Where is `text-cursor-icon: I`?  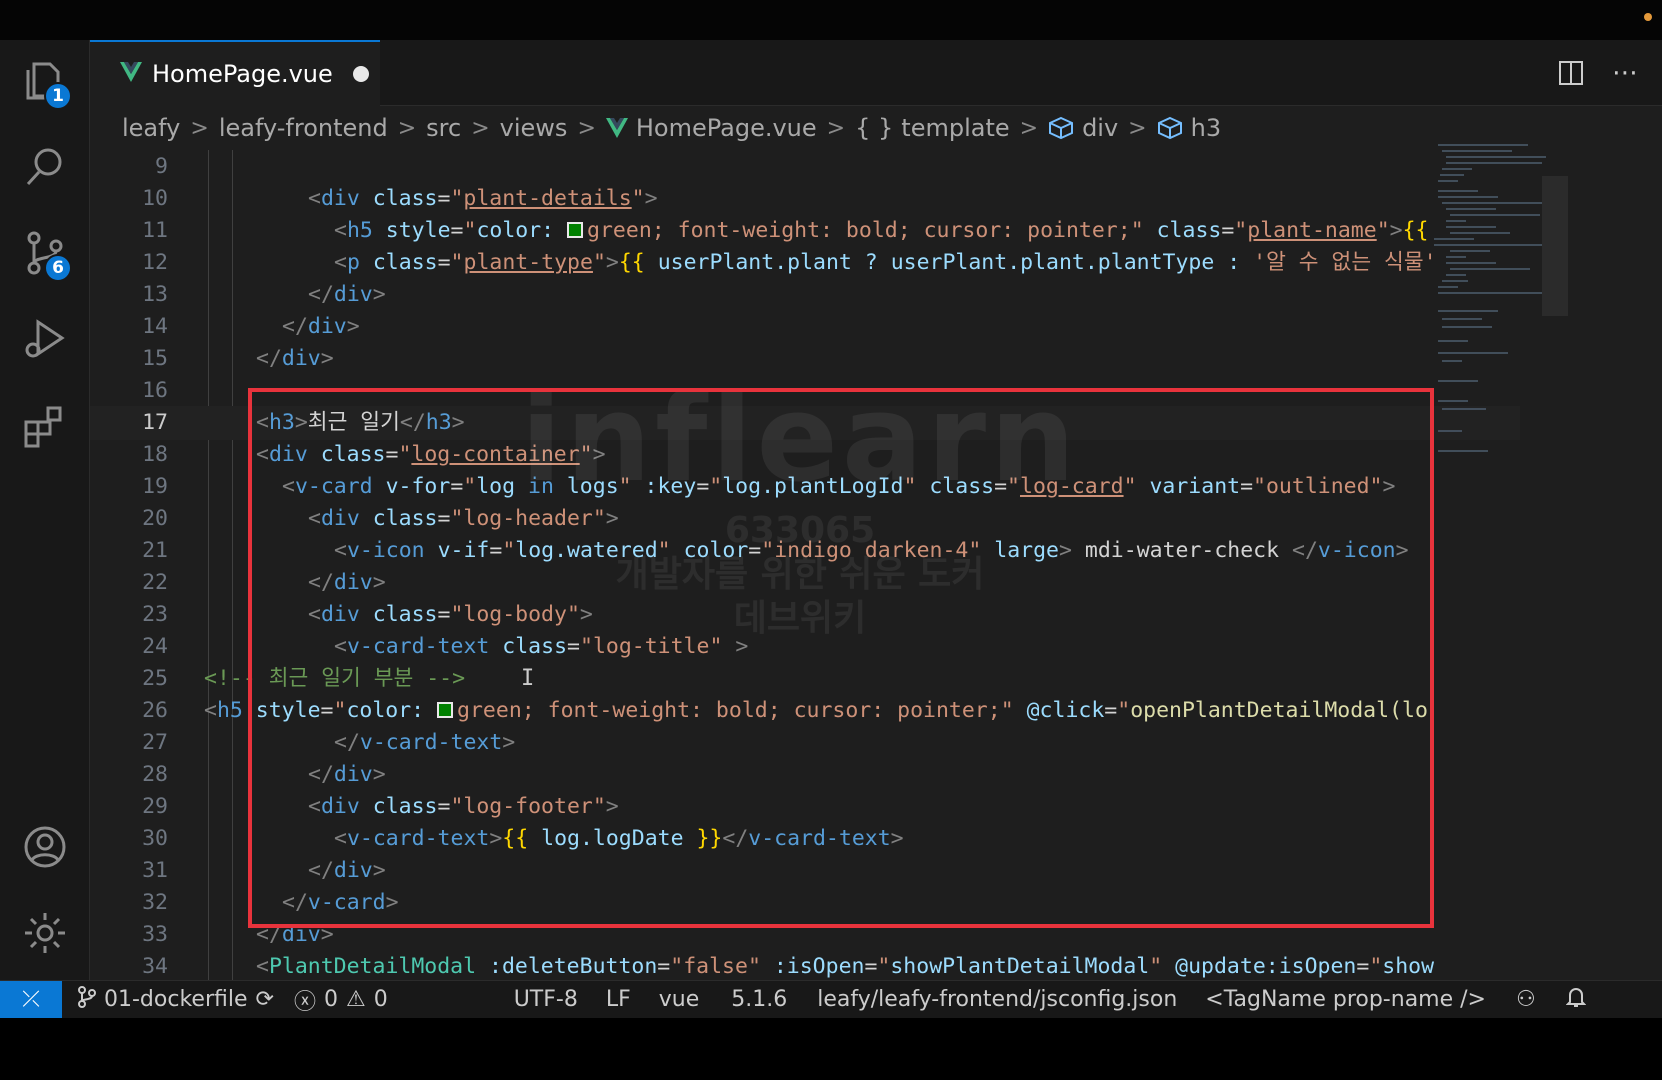
text-cursor-icon: I is located at coordinates (528, 678).